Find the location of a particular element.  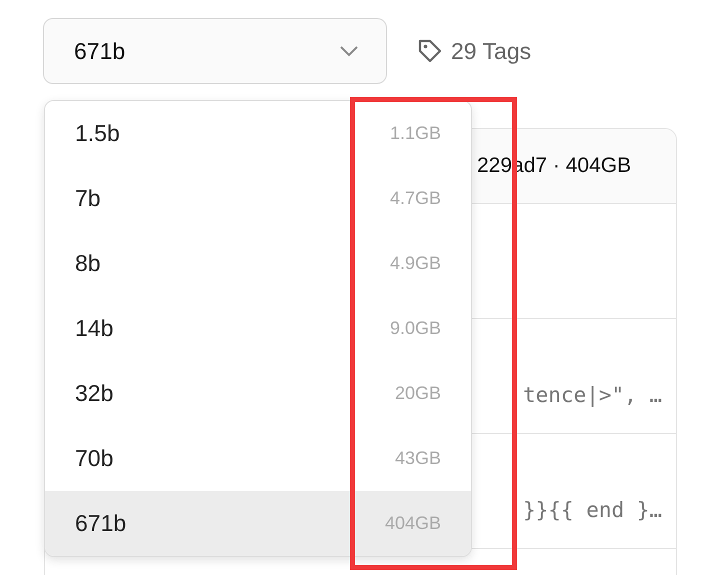

tags-count: 29 Tags is located at coordinates (491, 51).